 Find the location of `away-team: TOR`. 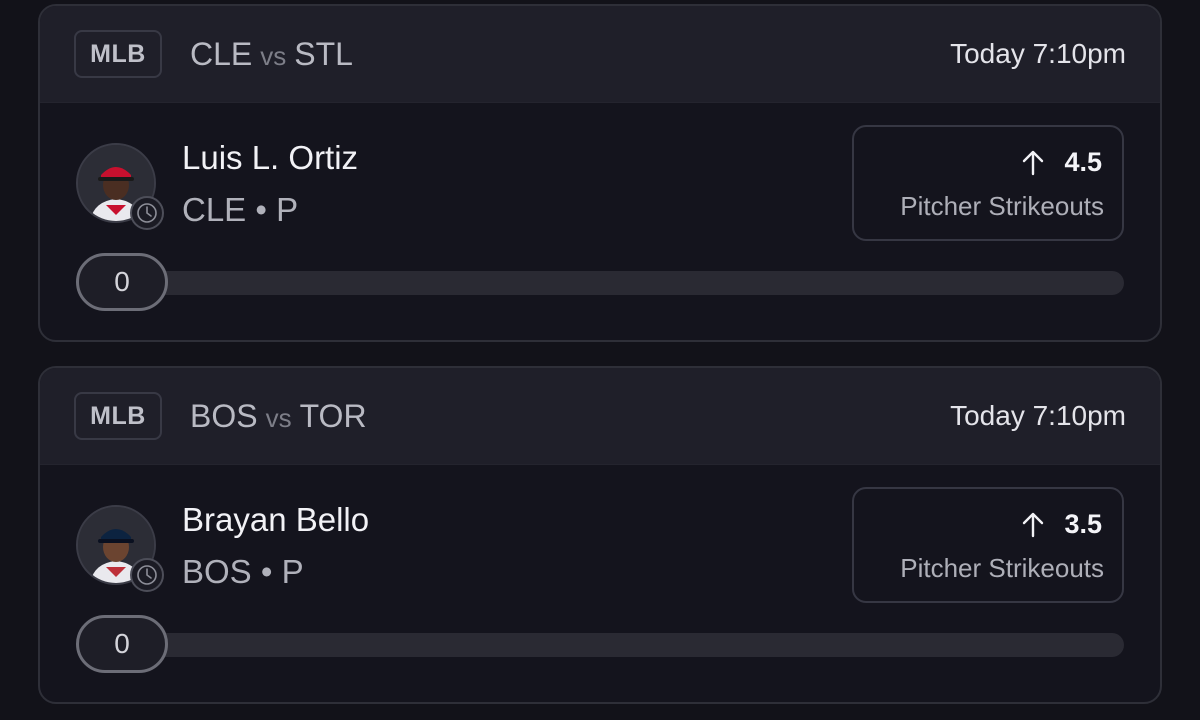

away-team: TOR is located at coordinates (333, 415).